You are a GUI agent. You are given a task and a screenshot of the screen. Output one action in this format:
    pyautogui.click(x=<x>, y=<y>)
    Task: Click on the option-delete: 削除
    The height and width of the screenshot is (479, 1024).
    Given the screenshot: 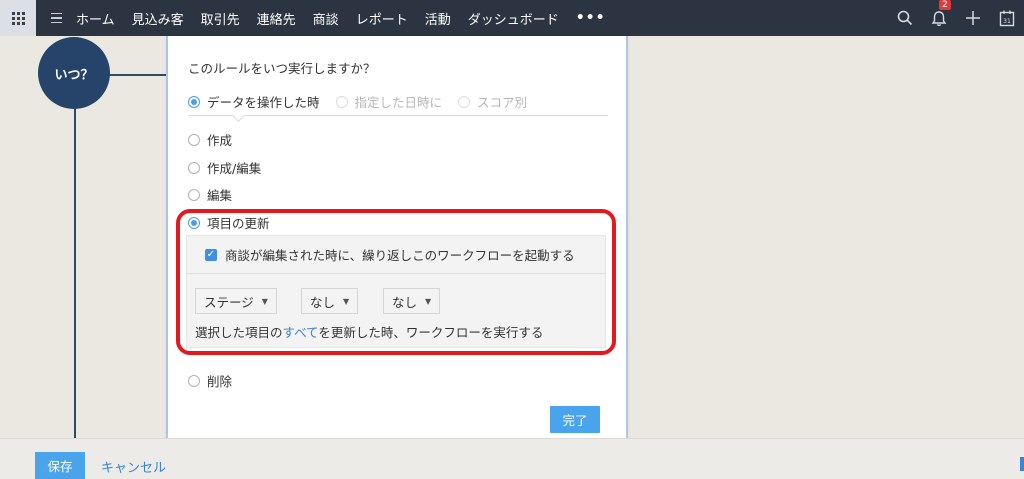 What is the action you would take?
    pyautogui.click(x=210, y=380)
    